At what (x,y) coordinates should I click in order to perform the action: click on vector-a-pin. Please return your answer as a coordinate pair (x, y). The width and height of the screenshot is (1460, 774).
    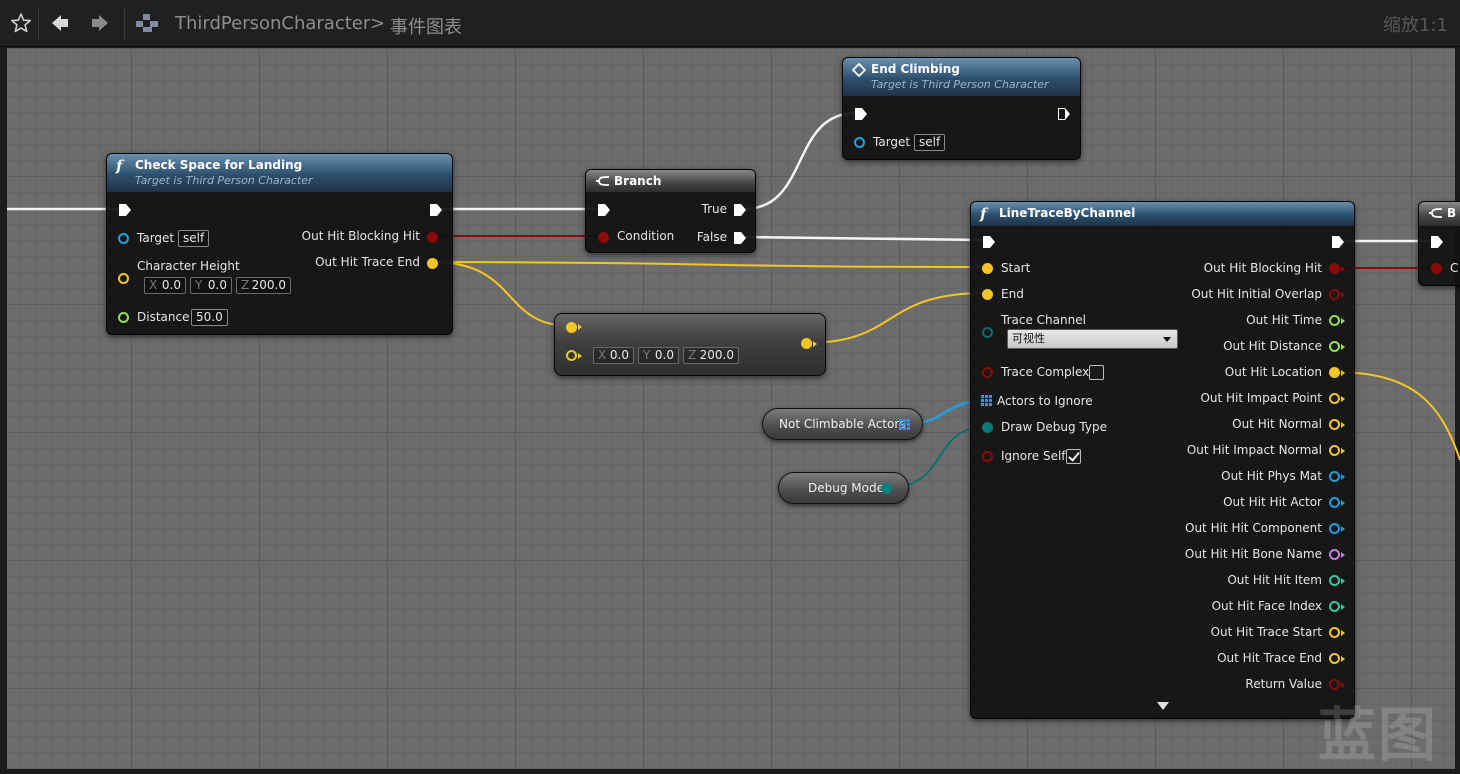
    Looking at the image, I should click on (571, 327).